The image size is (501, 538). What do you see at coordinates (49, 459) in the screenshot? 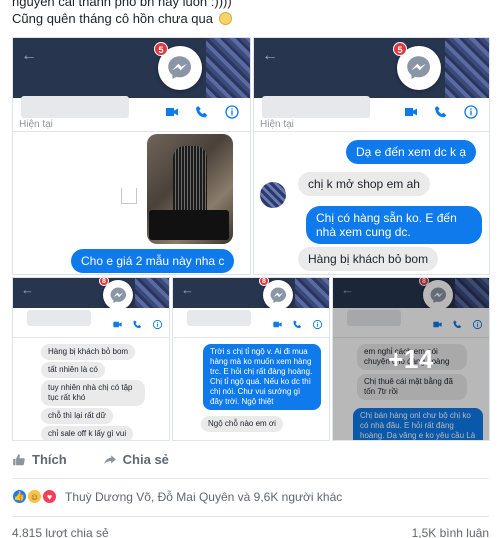
I see `like-label: Thích` at bounding box center [49, 459].